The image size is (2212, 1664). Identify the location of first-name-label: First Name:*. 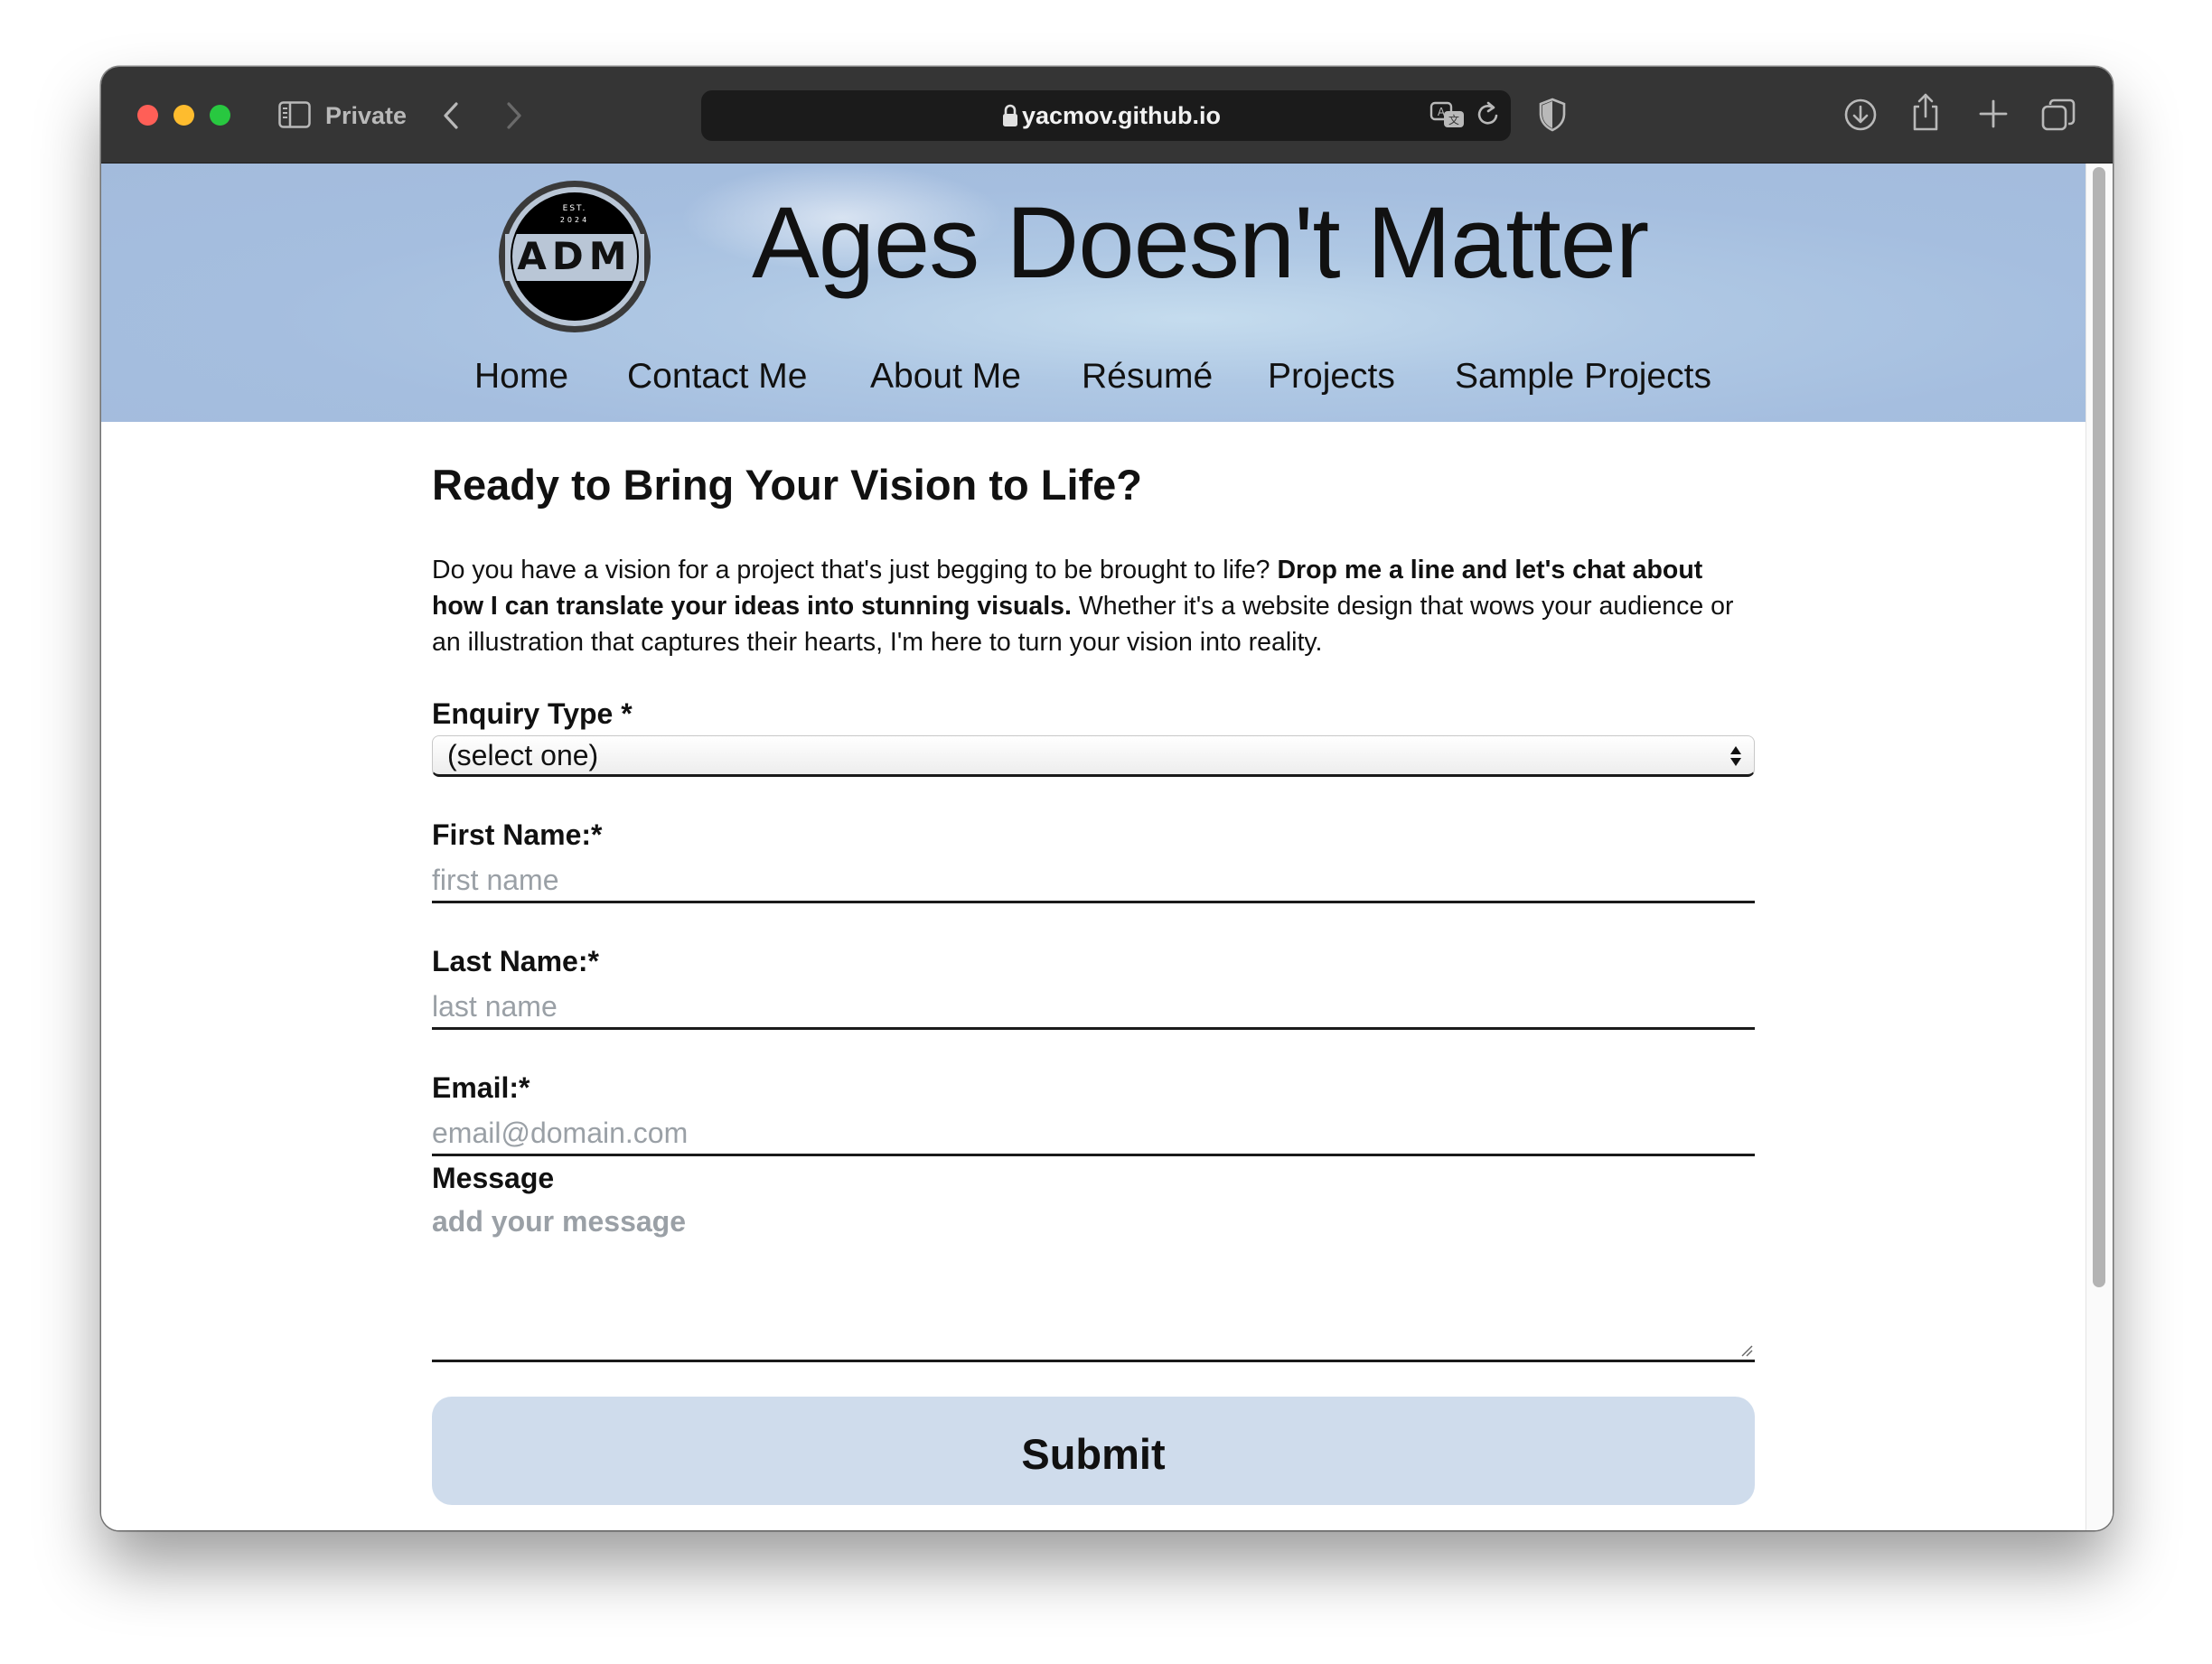
(517, 834).